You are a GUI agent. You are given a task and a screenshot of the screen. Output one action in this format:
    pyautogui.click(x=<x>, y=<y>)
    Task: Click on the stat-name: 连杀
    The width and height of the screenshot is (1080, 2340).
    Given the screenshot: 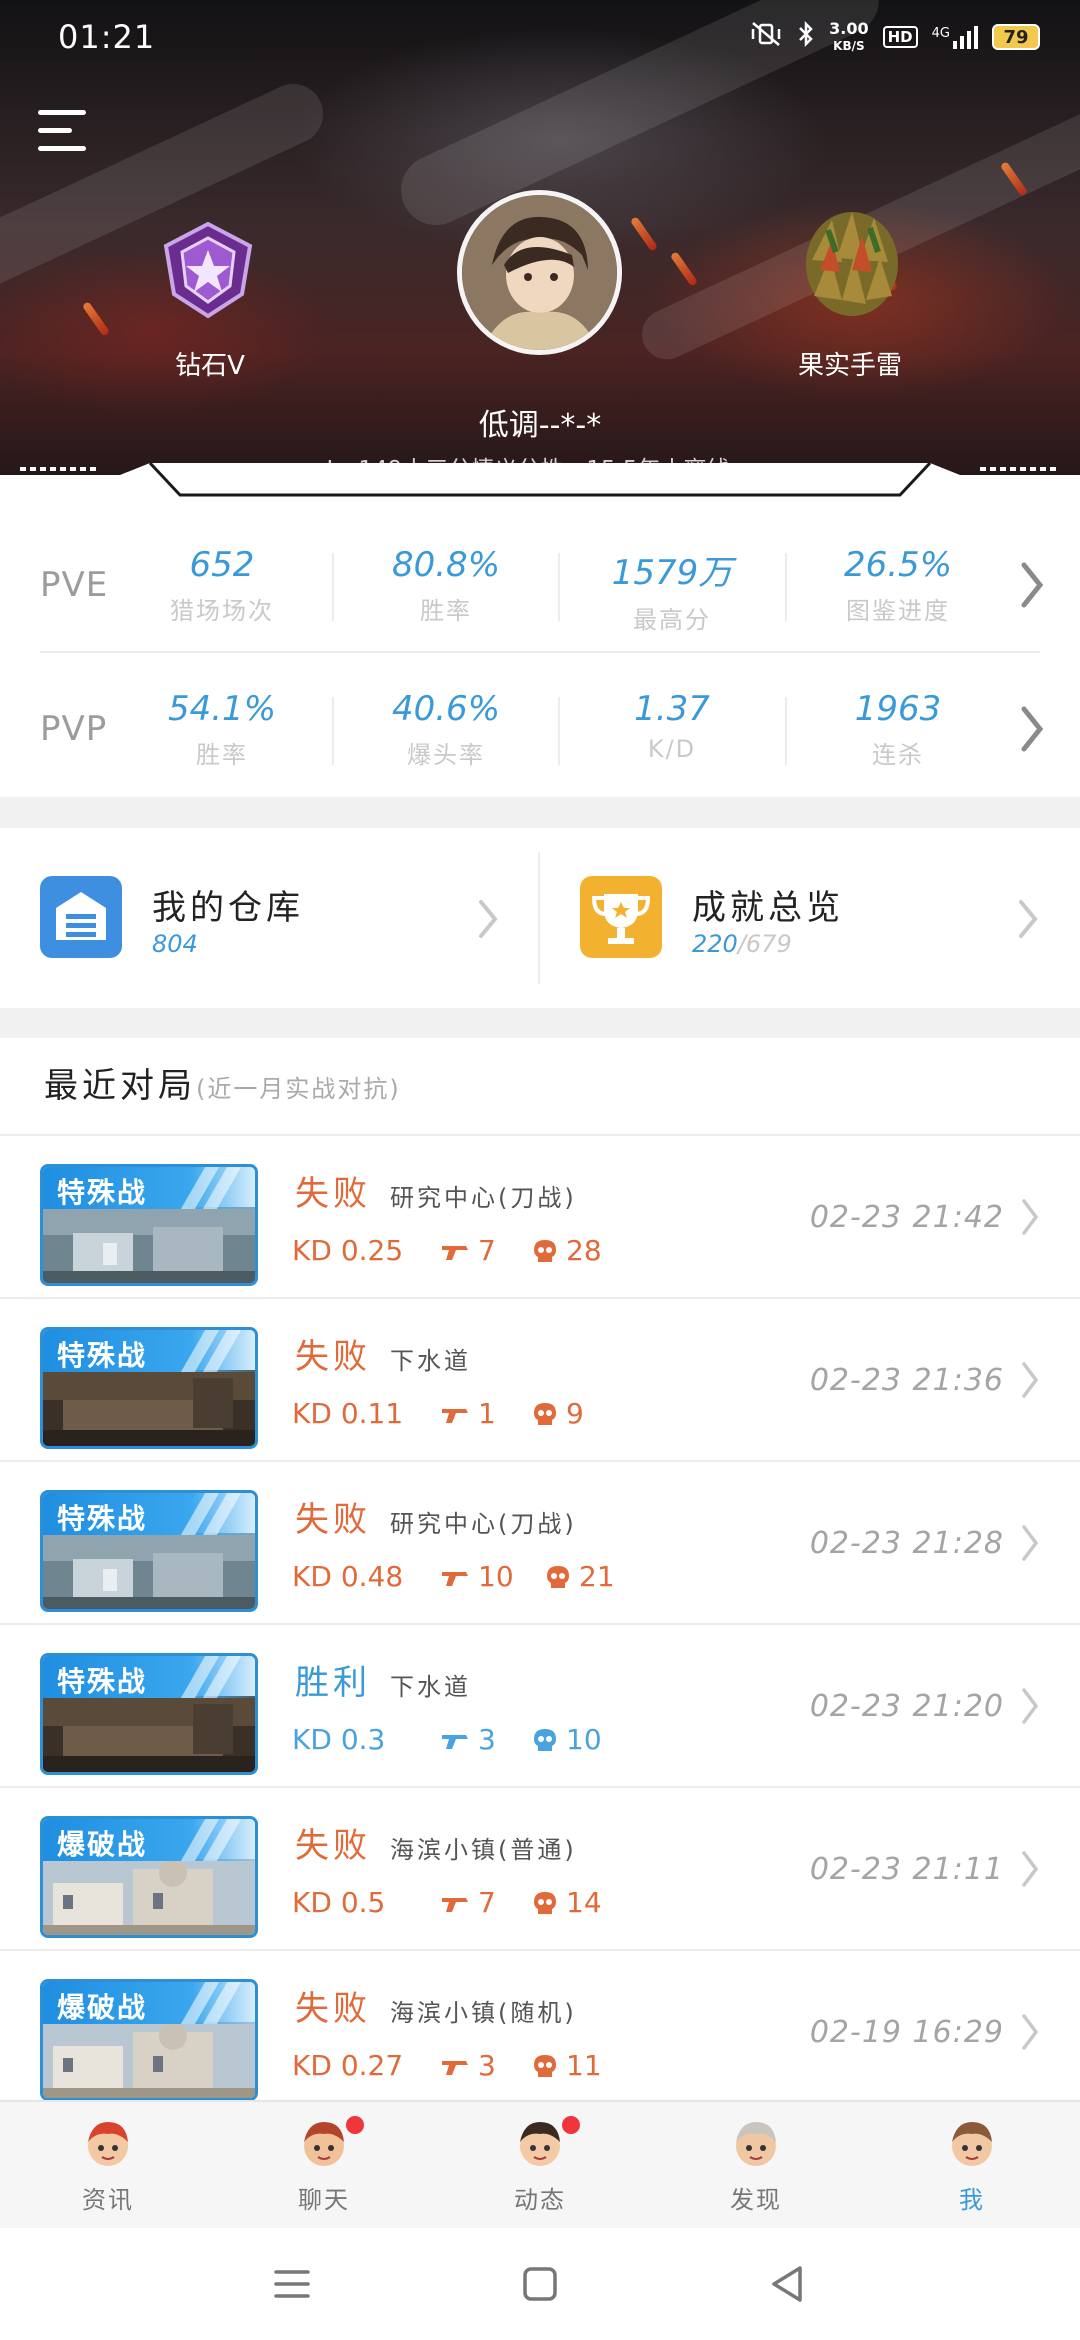 What is the action you would take?
    pyautogui.click(x=898, y=755)
    